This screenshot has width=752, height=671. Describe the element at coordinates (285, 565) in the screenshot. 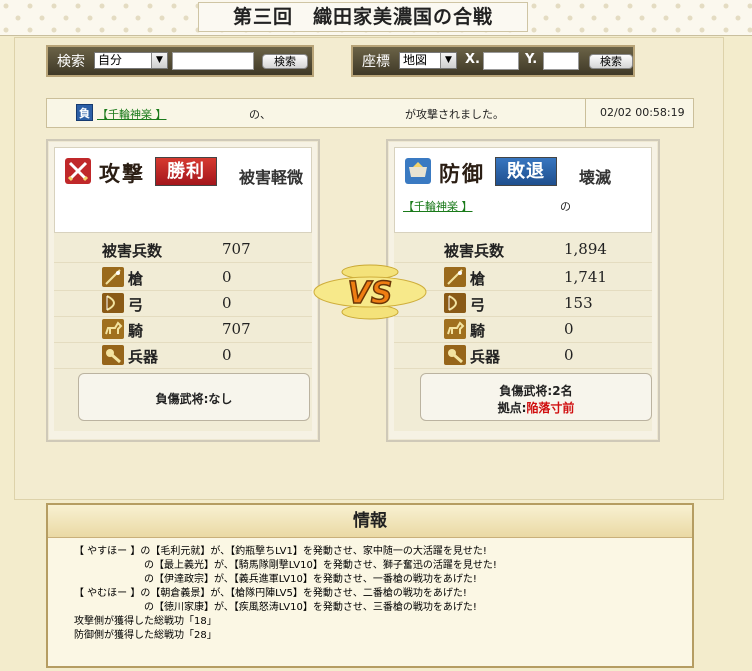

I see `info-line: の【最上義光】が、【騎馬隊剛撃LV10】を発動させ、獅子奮迅の活躍を見せた!` at that location.